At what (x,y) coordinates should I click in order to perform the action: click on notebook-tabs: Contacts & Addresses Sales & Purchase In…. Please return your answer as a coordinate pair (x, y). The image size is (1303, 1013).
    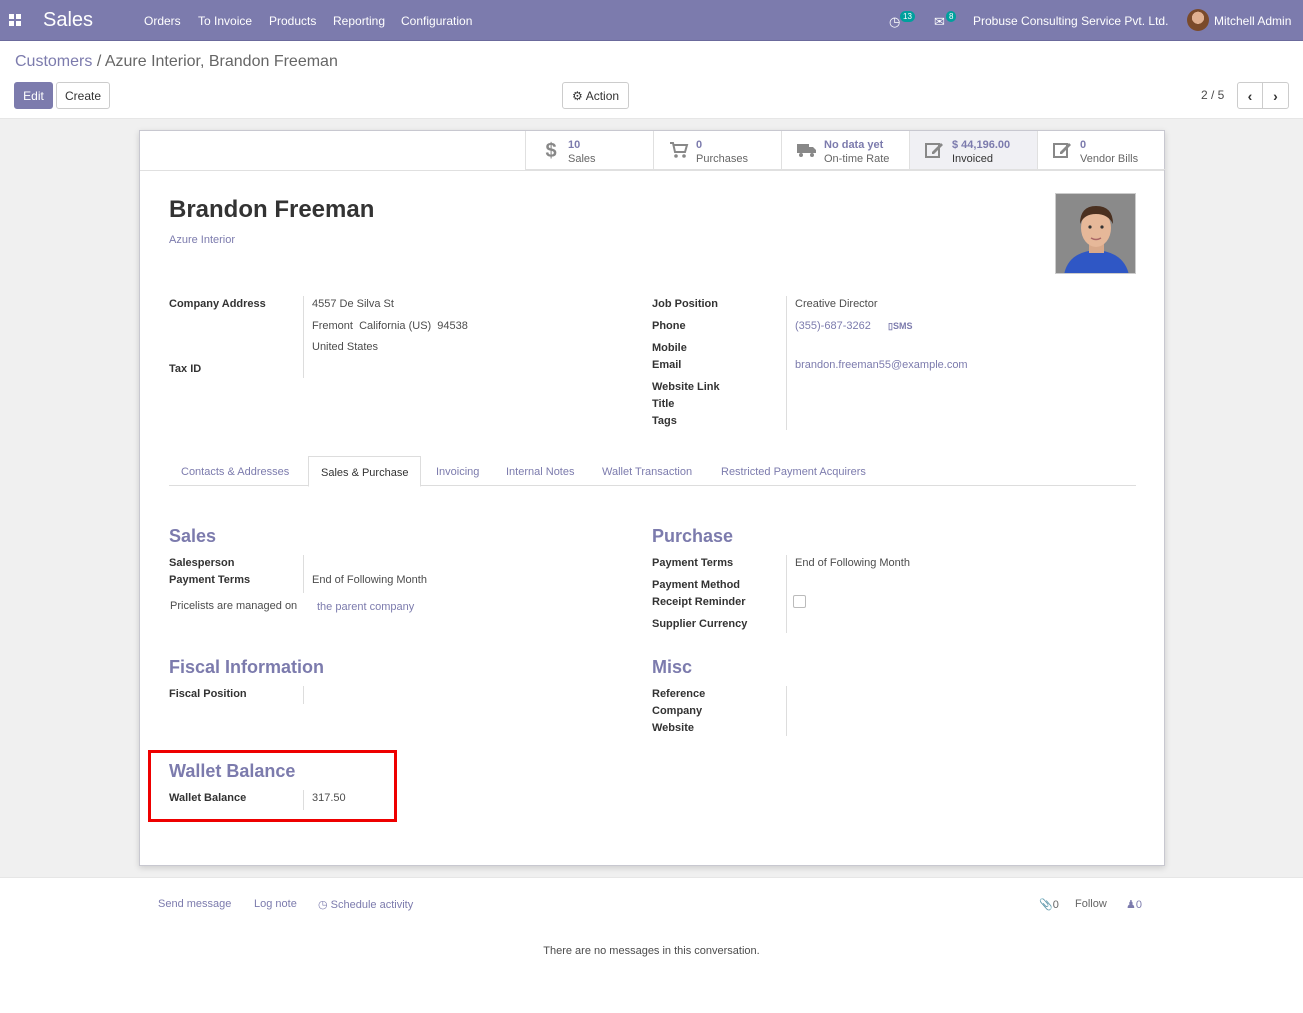
    Looking at the image, I should click on (652, 471).